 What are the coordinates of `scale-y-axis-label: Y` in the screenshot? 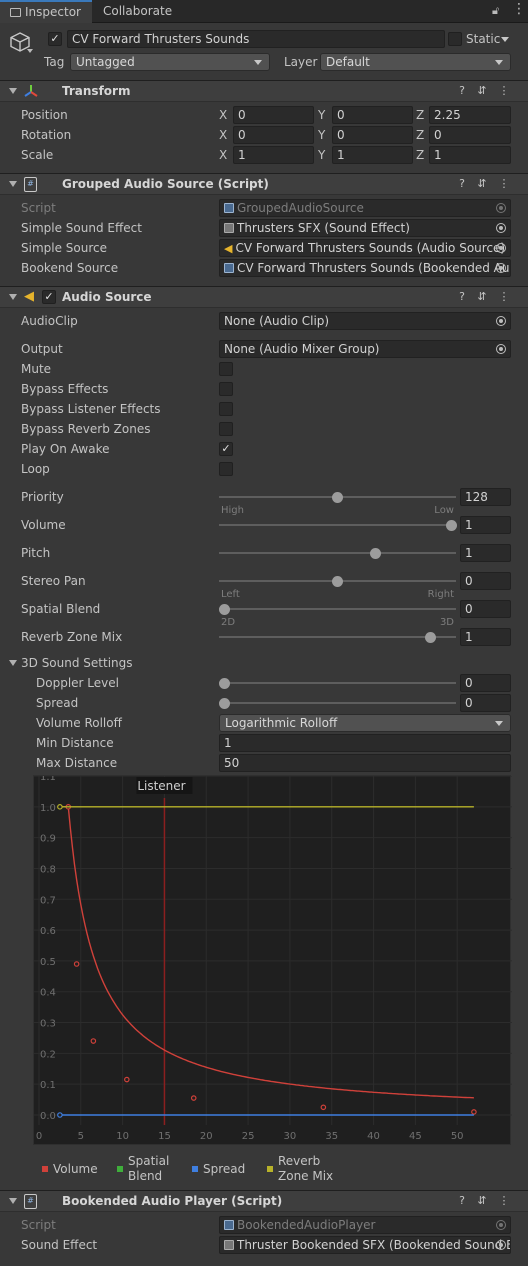 It's located at (323, 155).